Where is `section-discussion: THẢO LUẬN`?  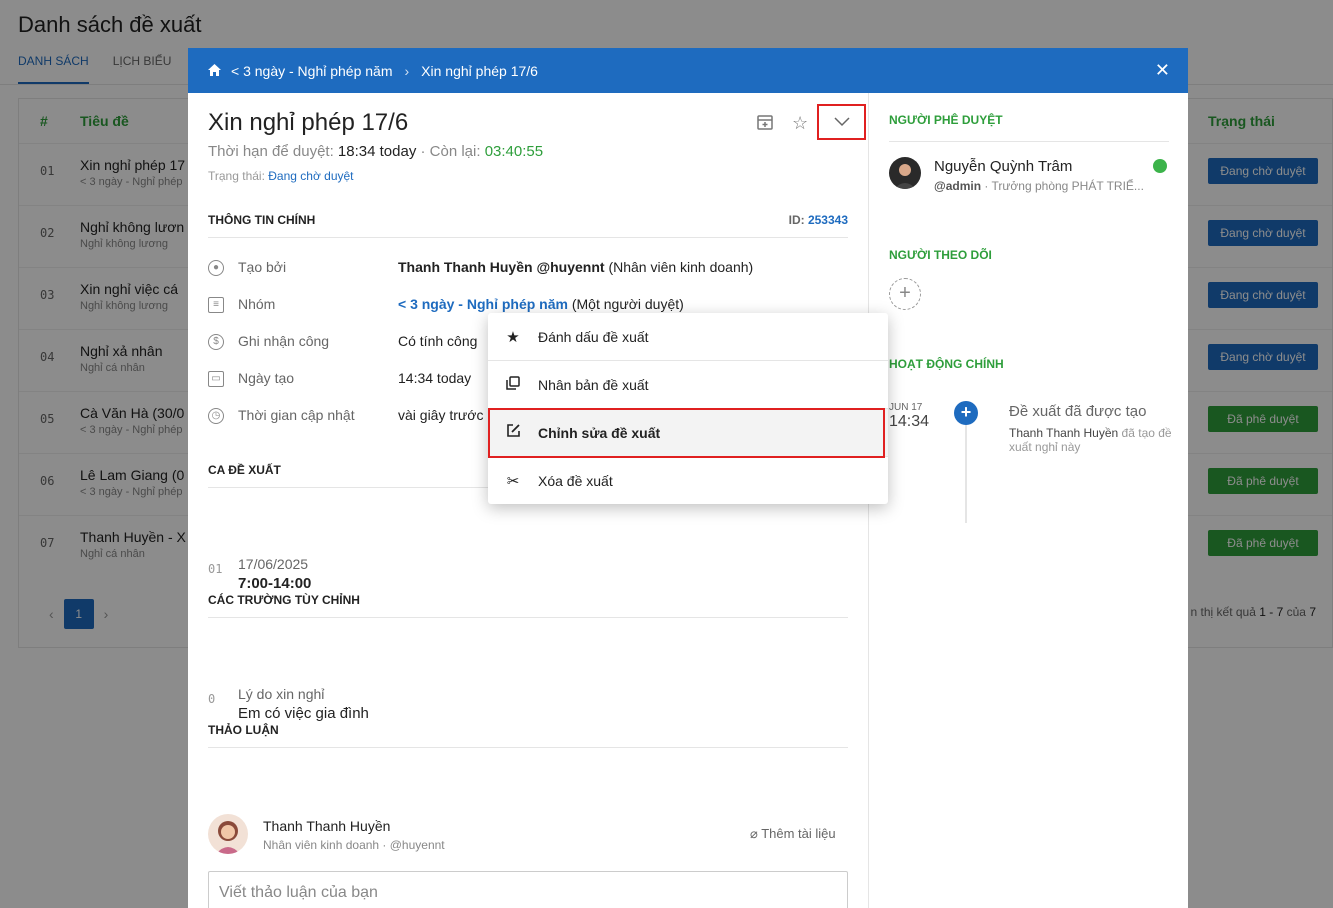
section-discussion: THẢO LUẬN is located at coordinates (528, 735).